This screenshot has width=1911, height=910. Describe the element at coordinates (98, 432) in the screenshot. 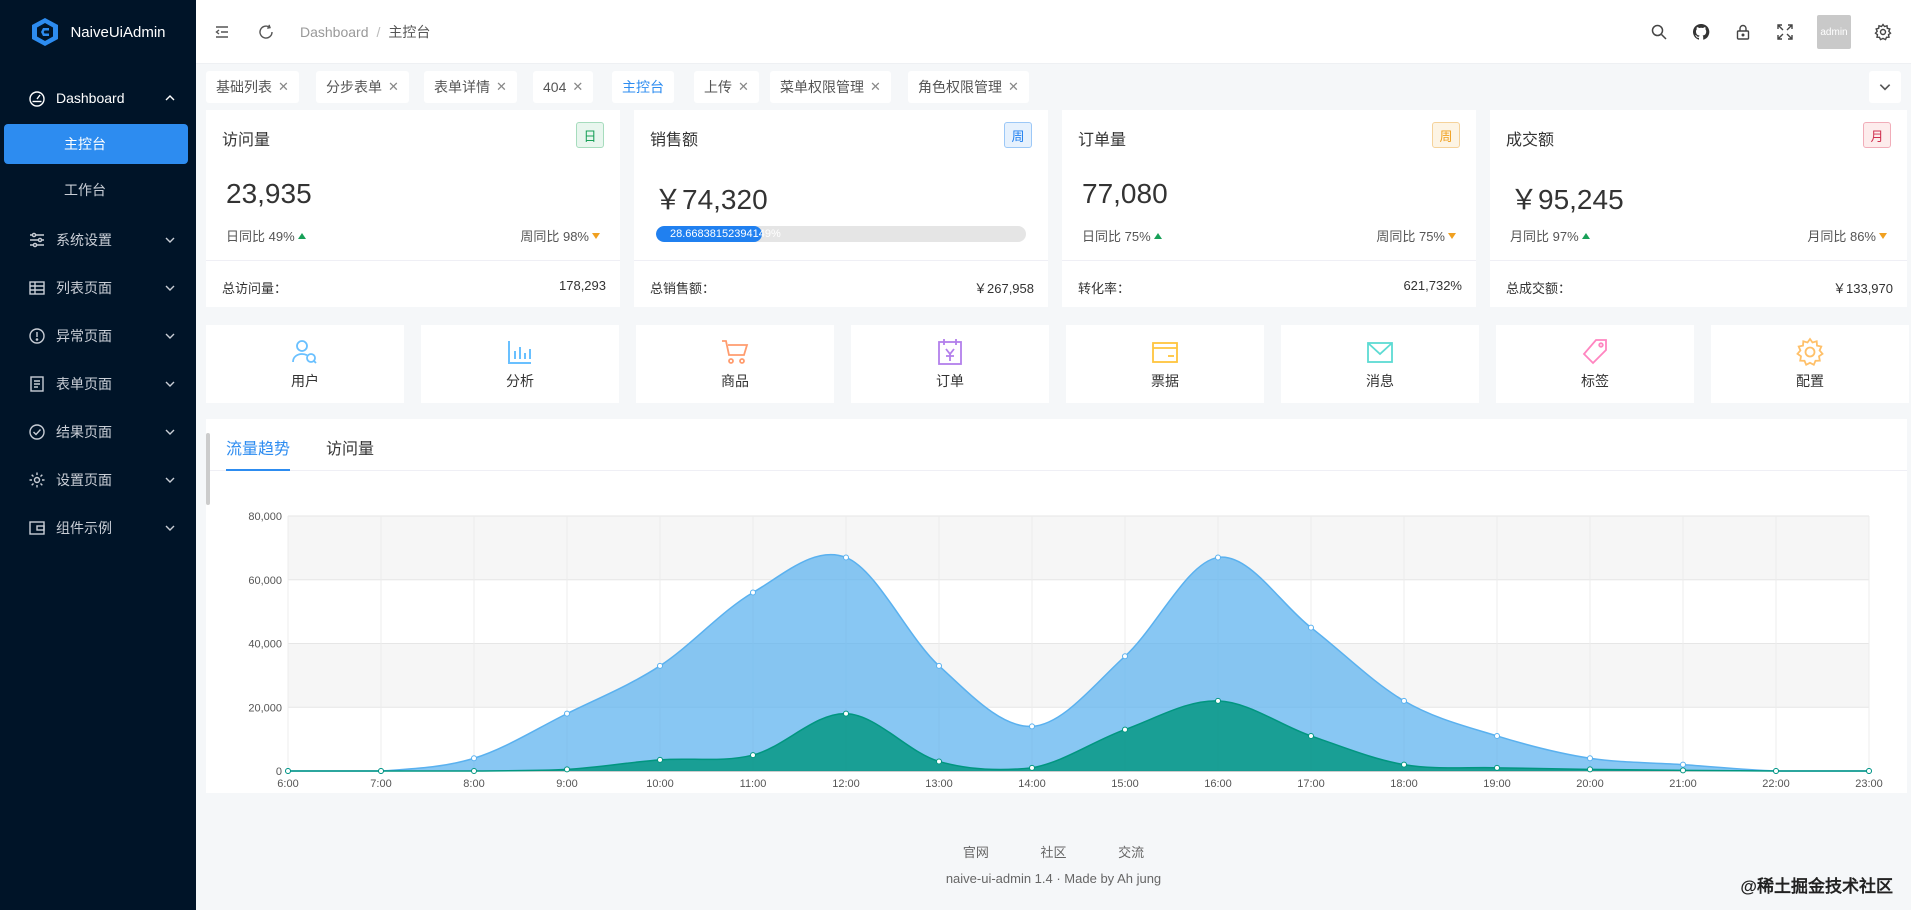

I see `sidebar-item-result: 结果页面` at that location.